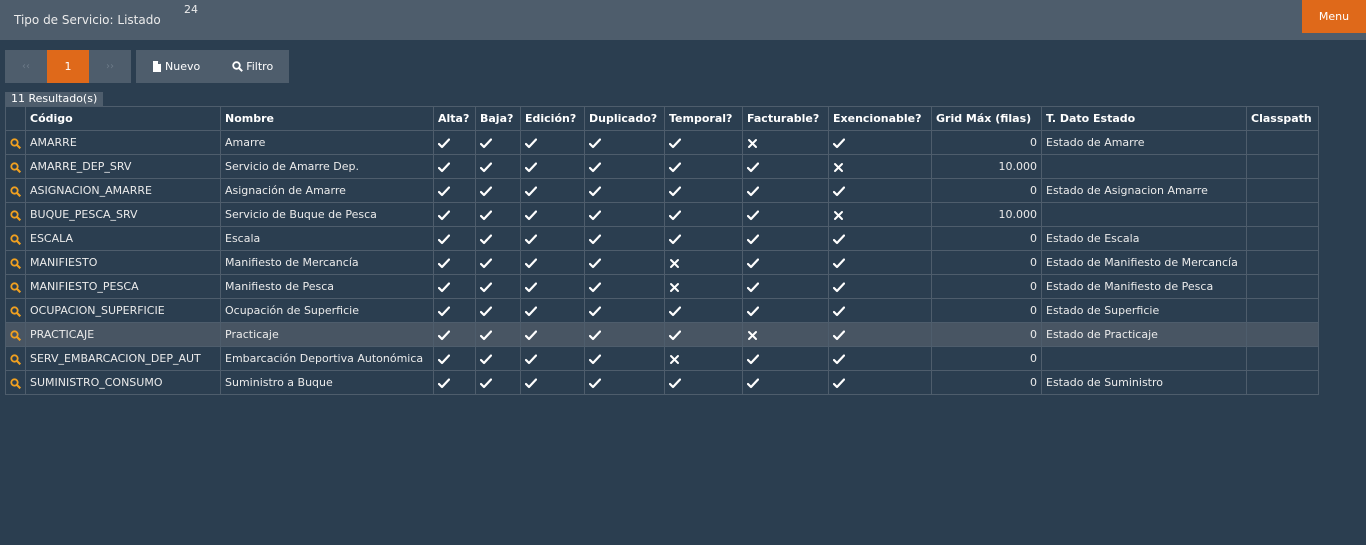  Describe the element at coordinates (1144, 118) in the screenshot. I see `column-header: T. Dato Estado` at that location.